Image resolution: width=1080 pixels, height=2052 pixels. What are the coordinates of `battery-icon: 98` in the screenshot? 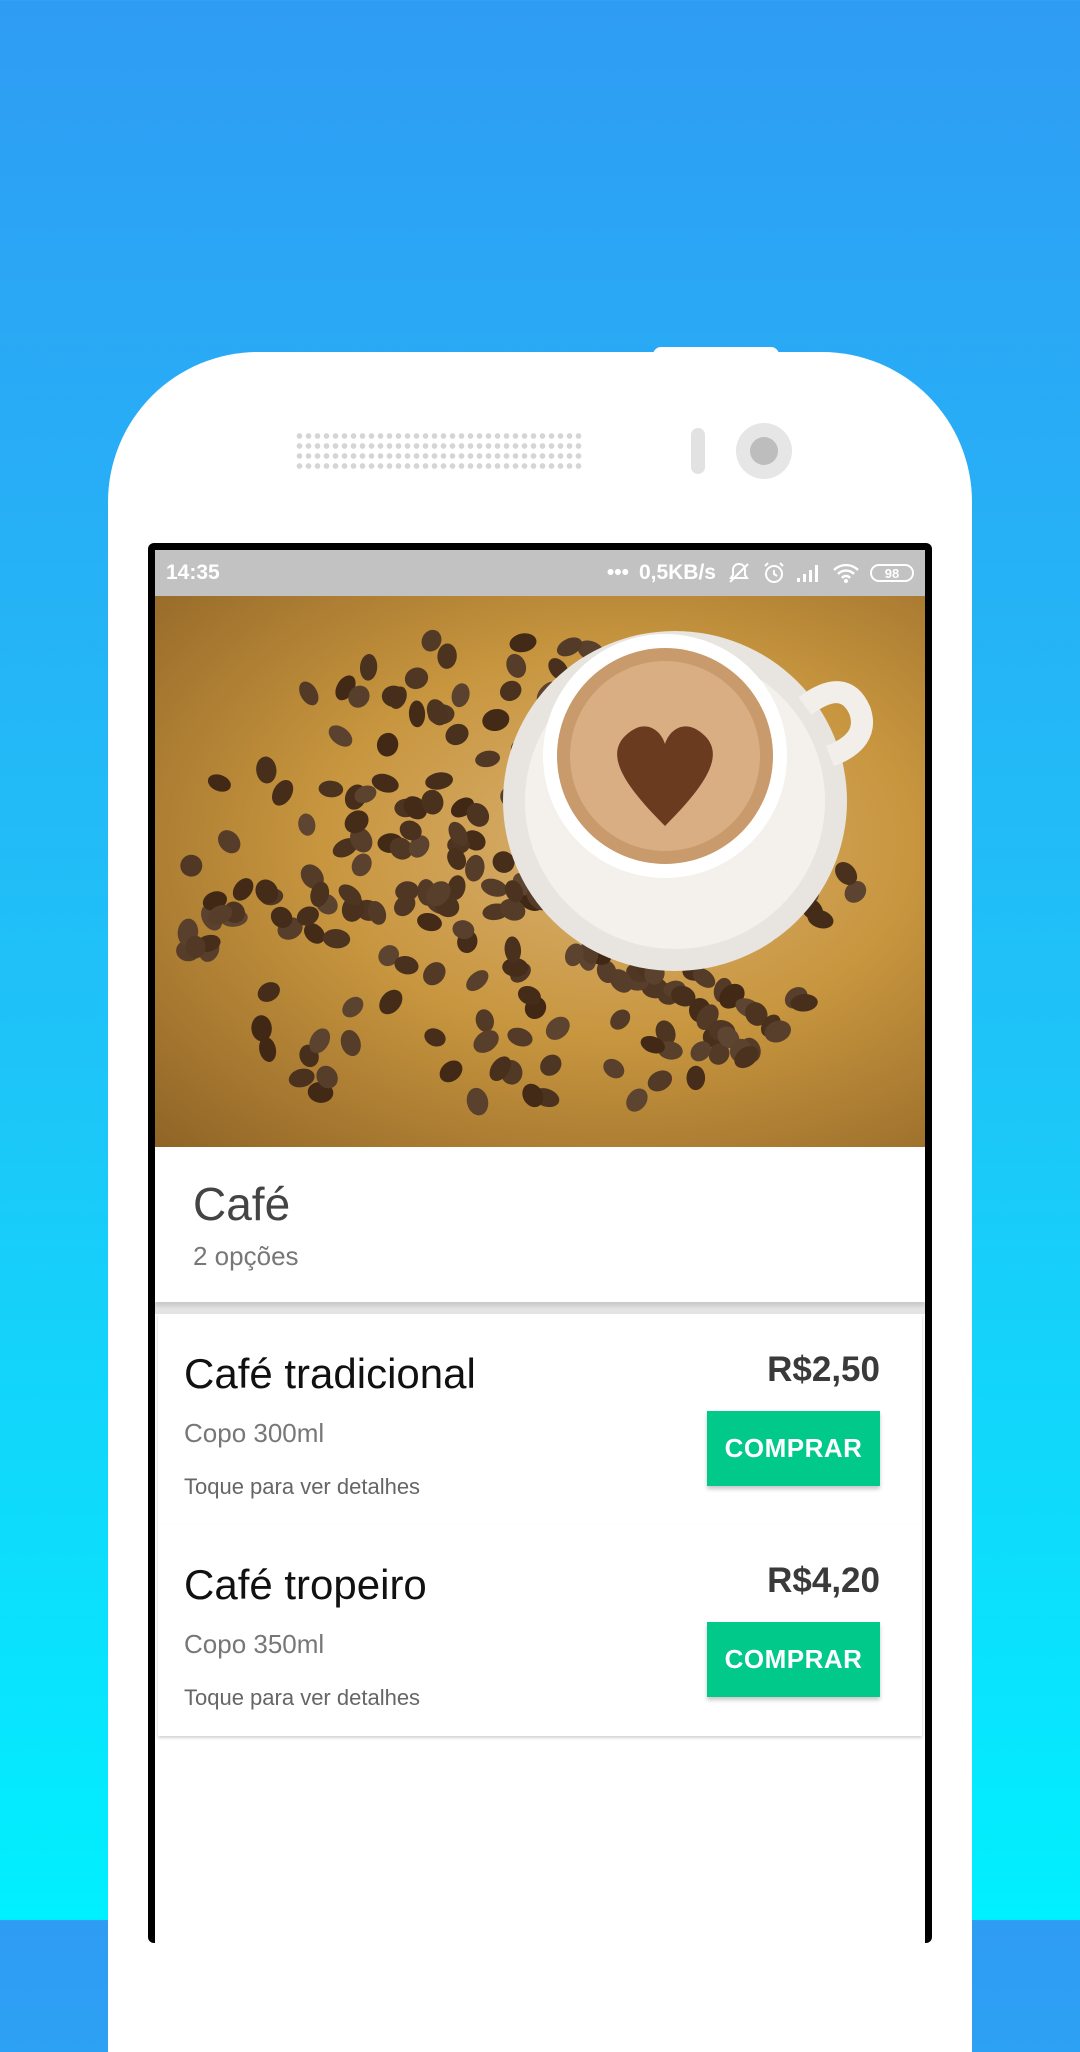 It's located at (892, 573).